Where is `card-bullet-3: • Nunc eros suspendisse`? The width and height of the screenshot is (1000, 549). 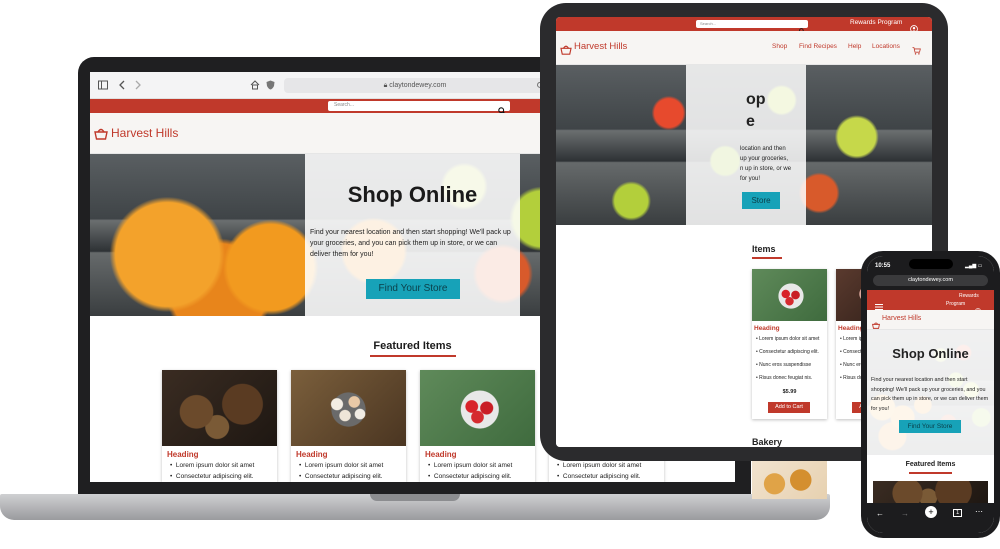
card-bullet-3: • Nunc eros suspendisse is located at coordinates (784, 365).